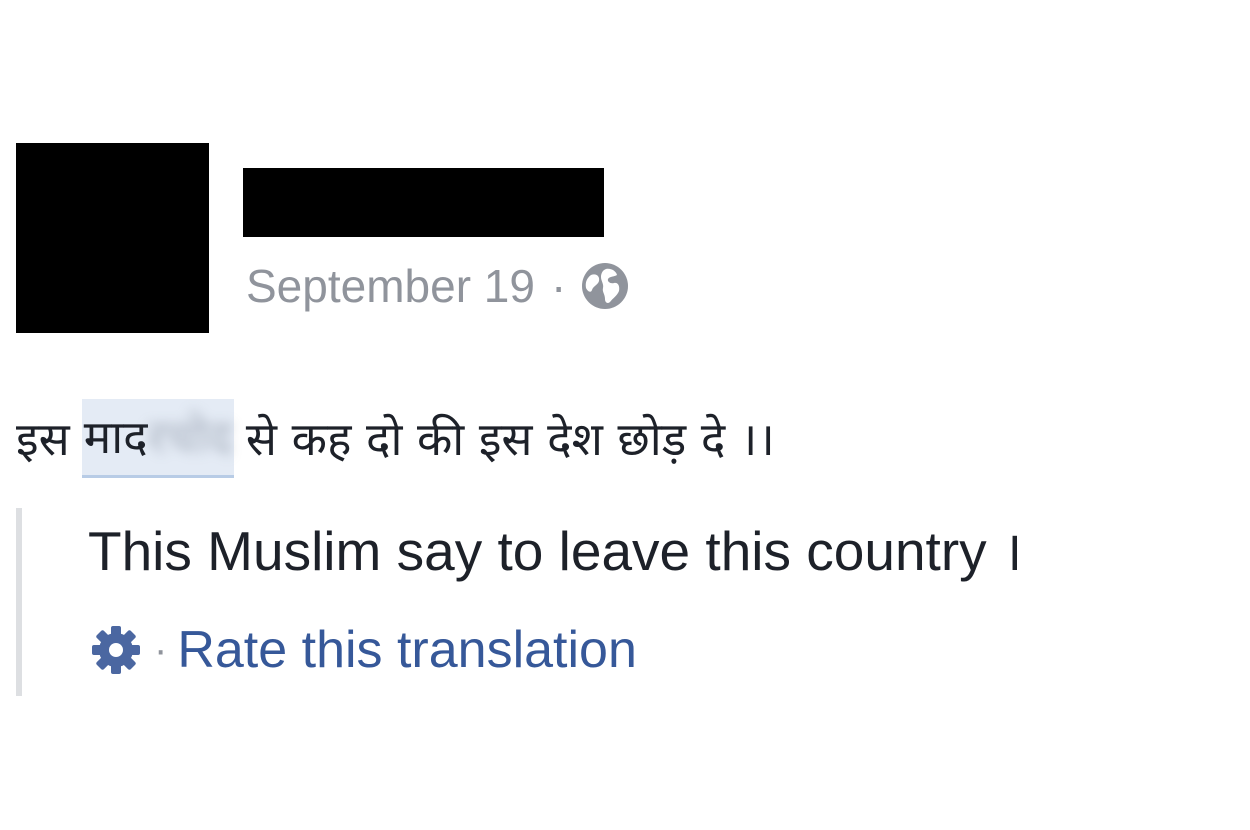 This screenshot has height=830, width=1250. Describe the element at coordinates (390, 286) in the screenshot. I see `post-date: September 19` at that location.